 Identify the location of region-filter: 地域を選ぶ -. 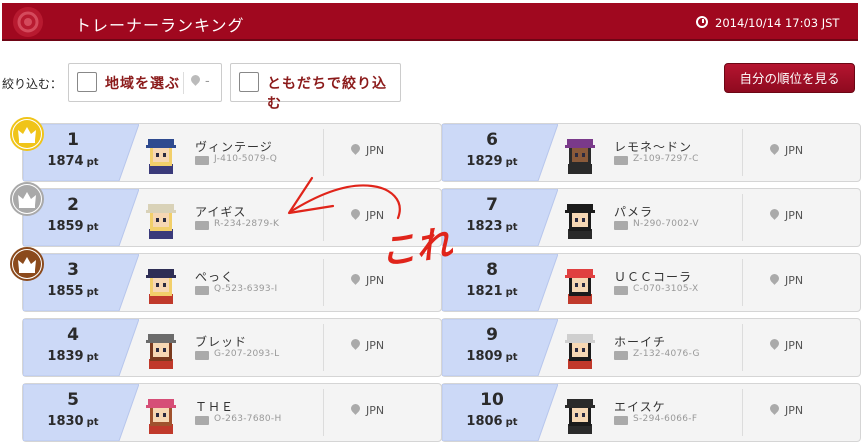
(145, 82).